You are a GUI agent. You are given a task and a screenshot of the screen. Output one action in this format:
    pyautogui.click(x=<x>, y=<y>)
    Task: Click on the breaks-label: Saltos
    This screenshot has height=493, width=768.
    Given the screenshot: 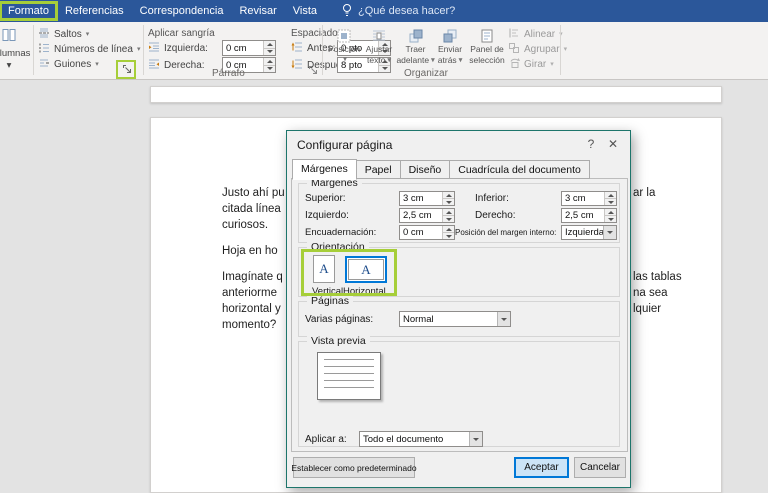 What is the action you would take?
    pyautogui.click(x=68, y=34)
    